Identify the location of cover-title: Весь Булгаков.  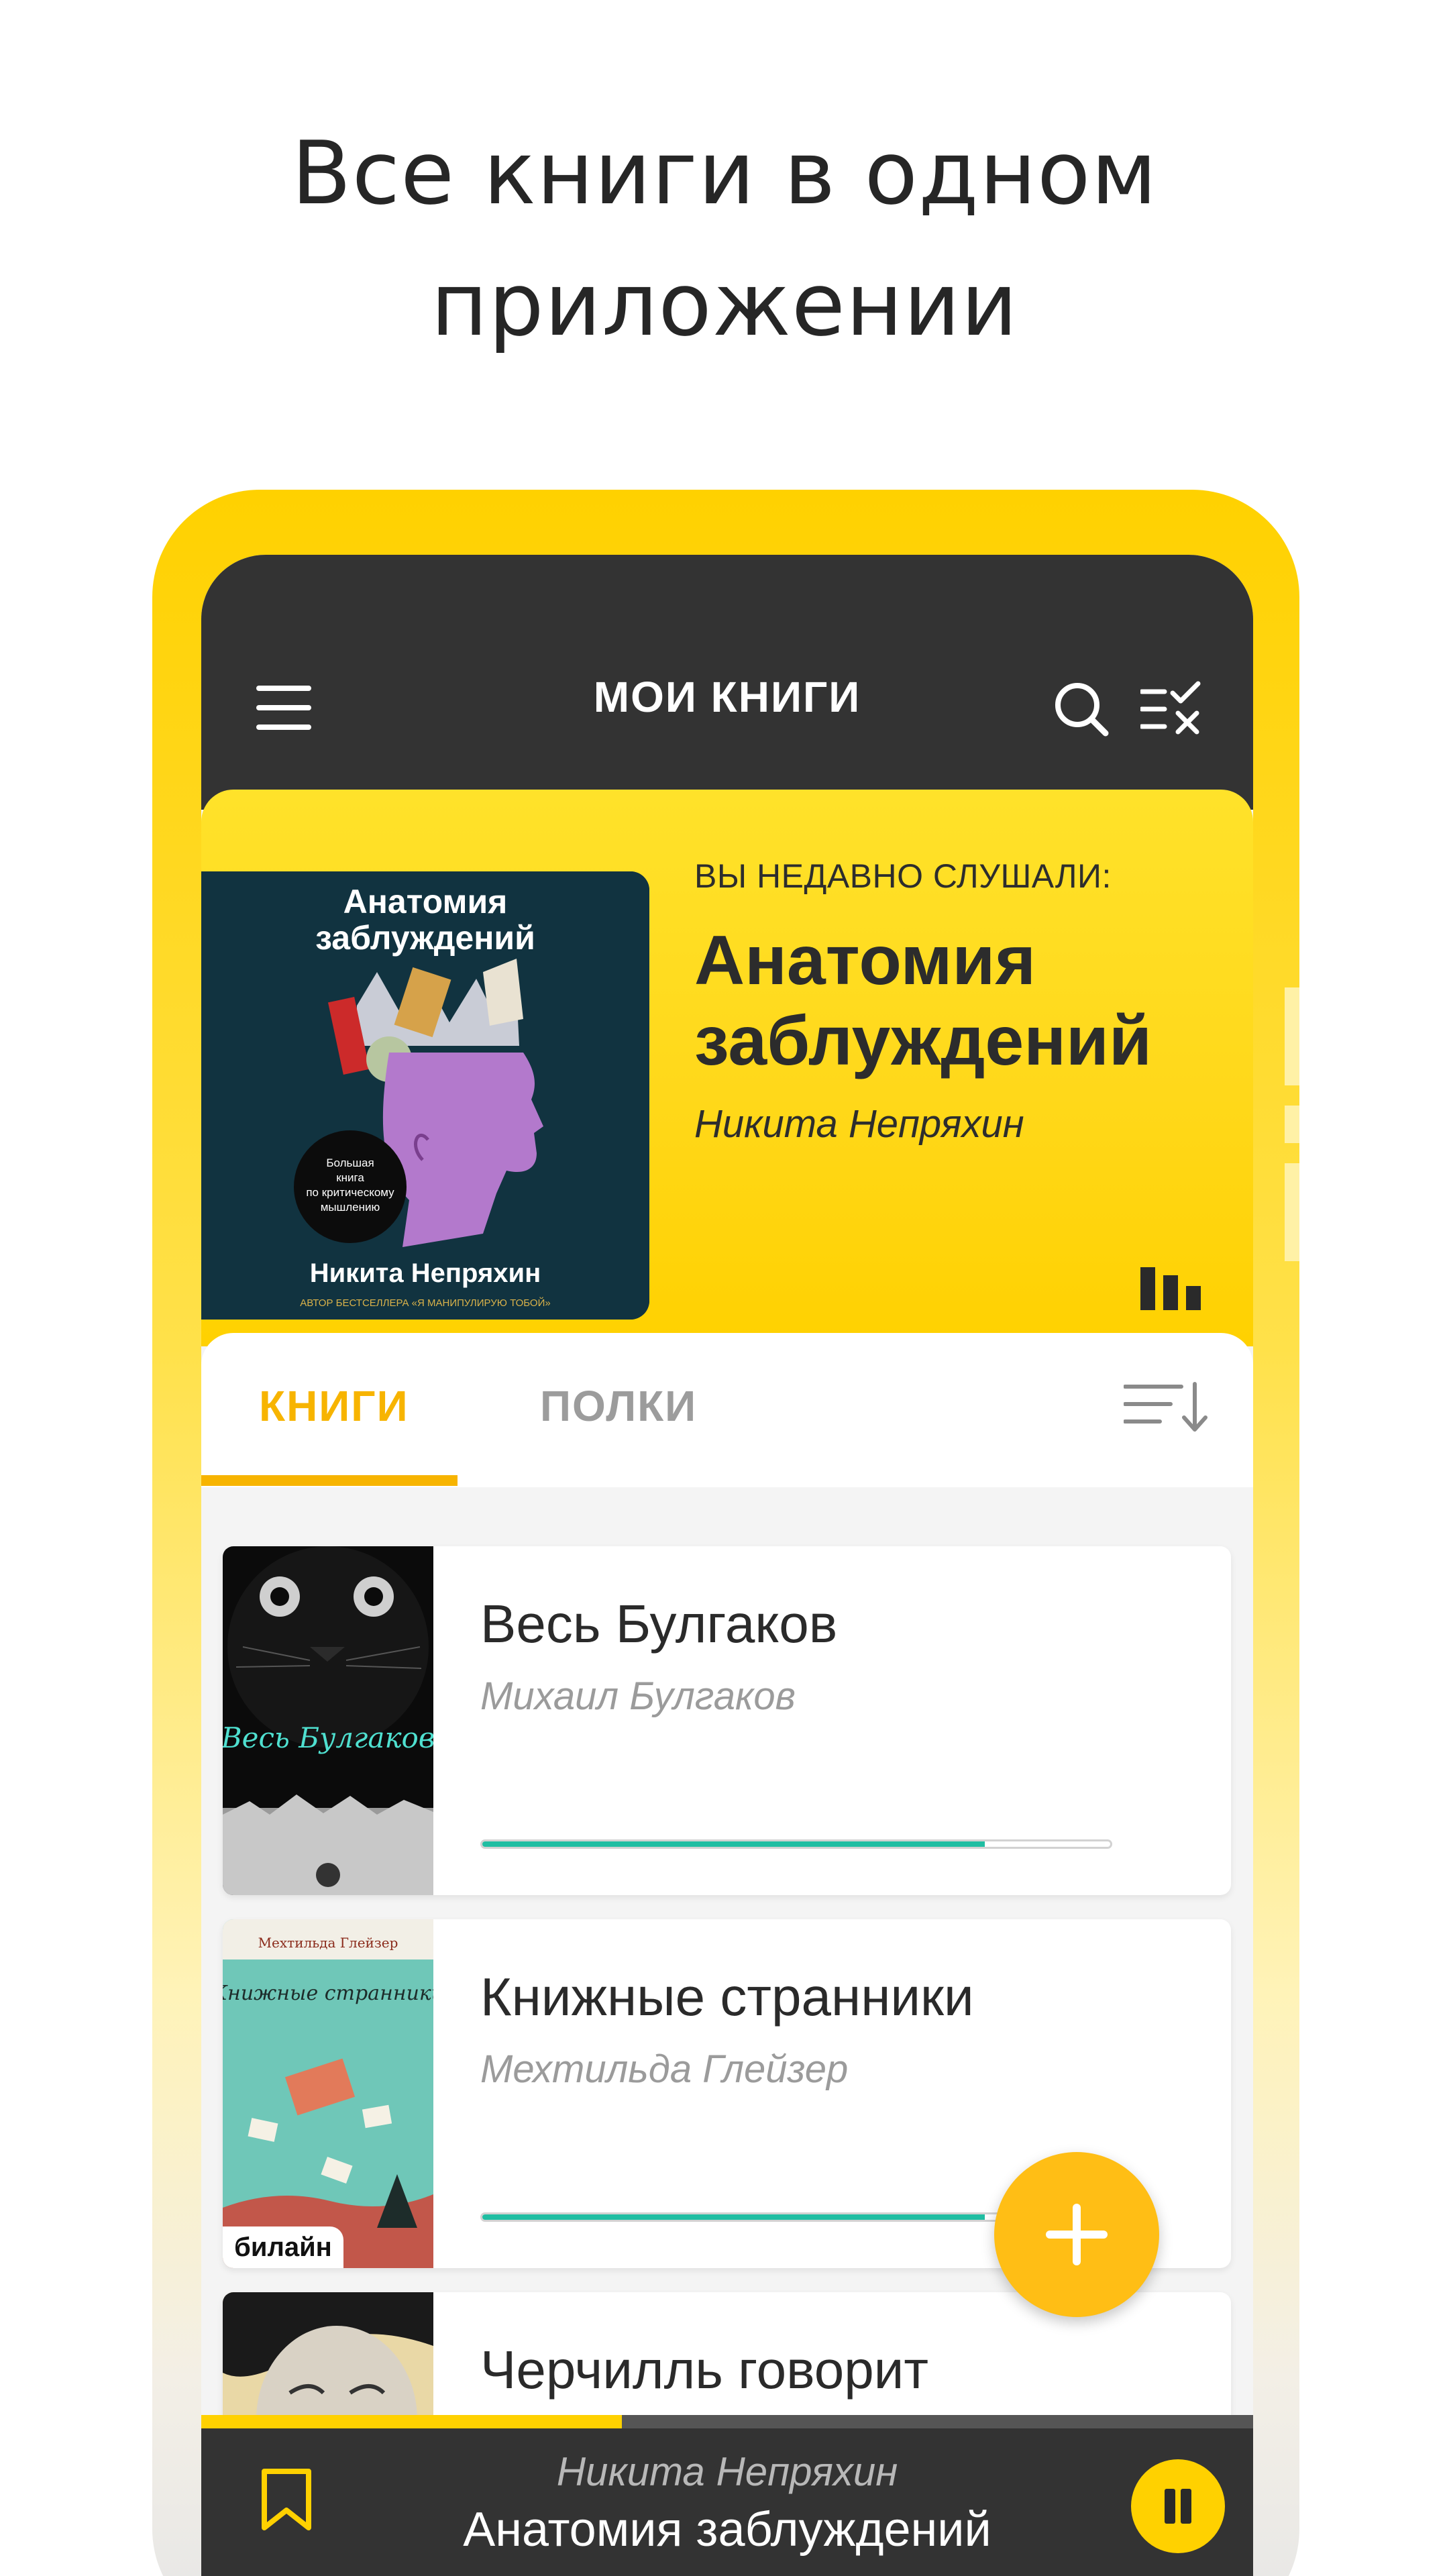
(328, 1737).